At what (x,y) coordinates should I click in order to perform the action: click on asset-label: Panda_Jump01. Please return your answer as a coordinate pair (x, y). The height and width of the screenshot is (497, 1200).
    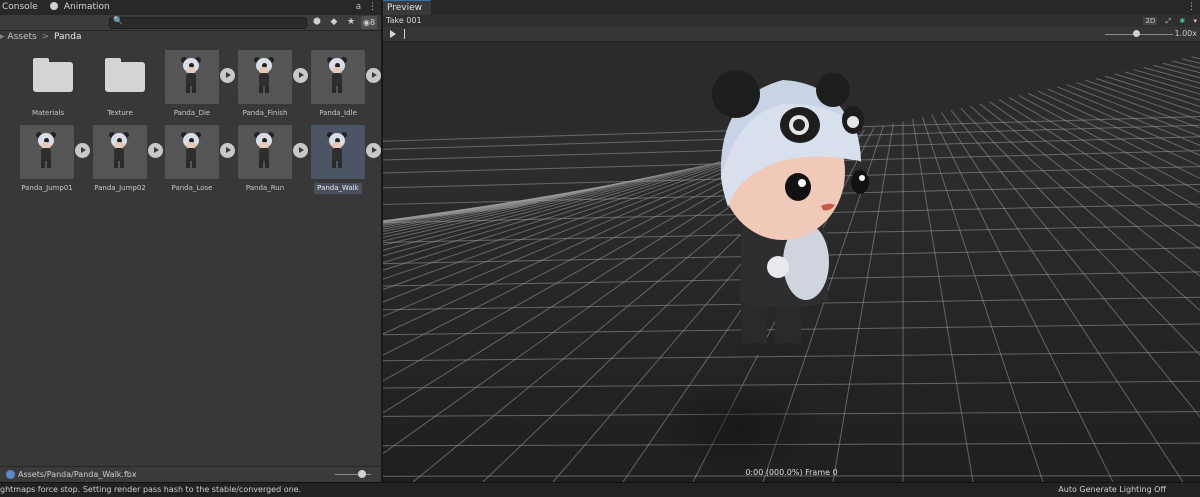
    Looking at the image, I should click on (47, 188).